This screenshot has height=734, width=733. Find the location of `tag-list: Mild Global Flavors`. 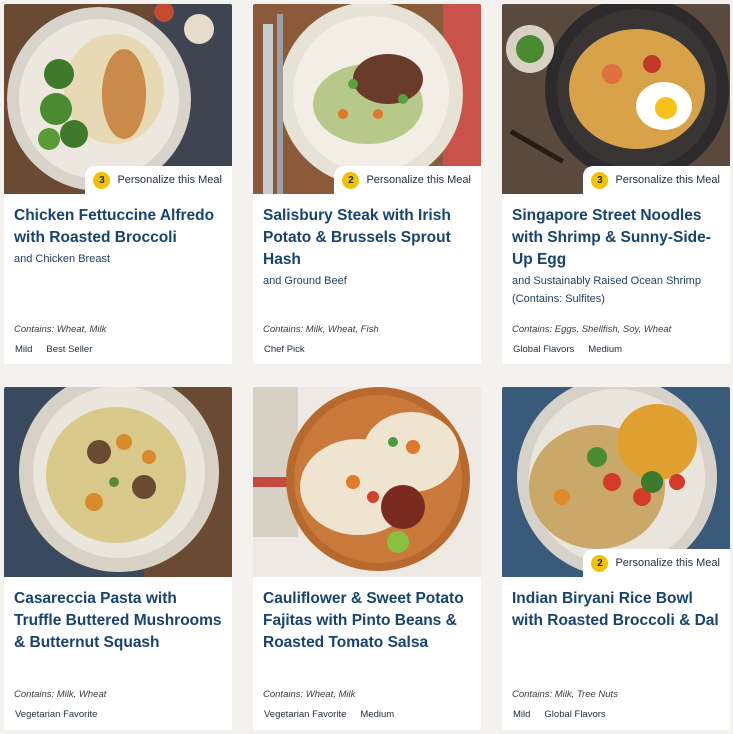

tag-list: Mild Global Flavors is located at coordinates (561, 714).